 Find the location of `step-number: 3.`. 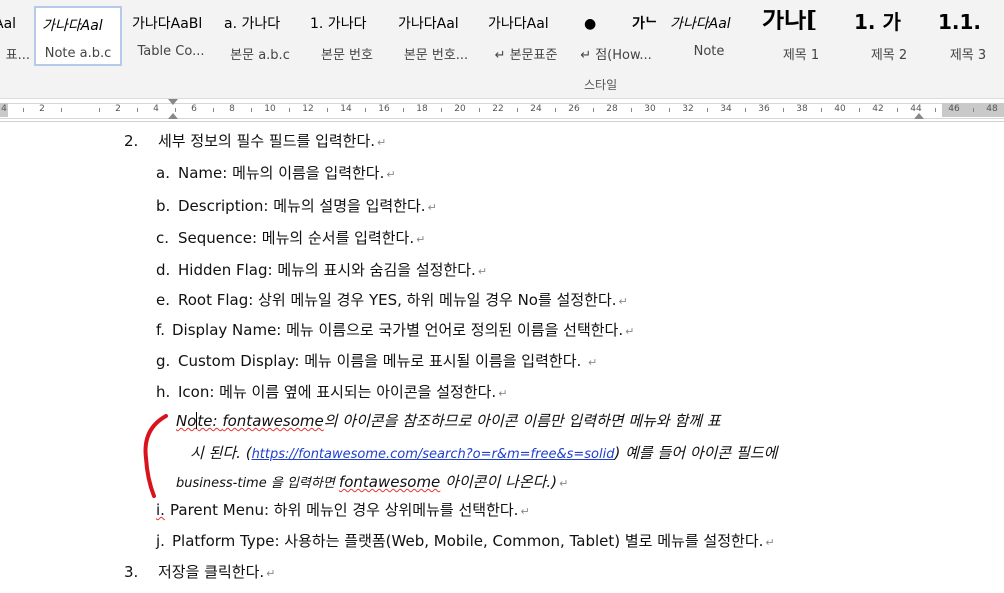

step-number: 3. is located at coordinates (131, 572).